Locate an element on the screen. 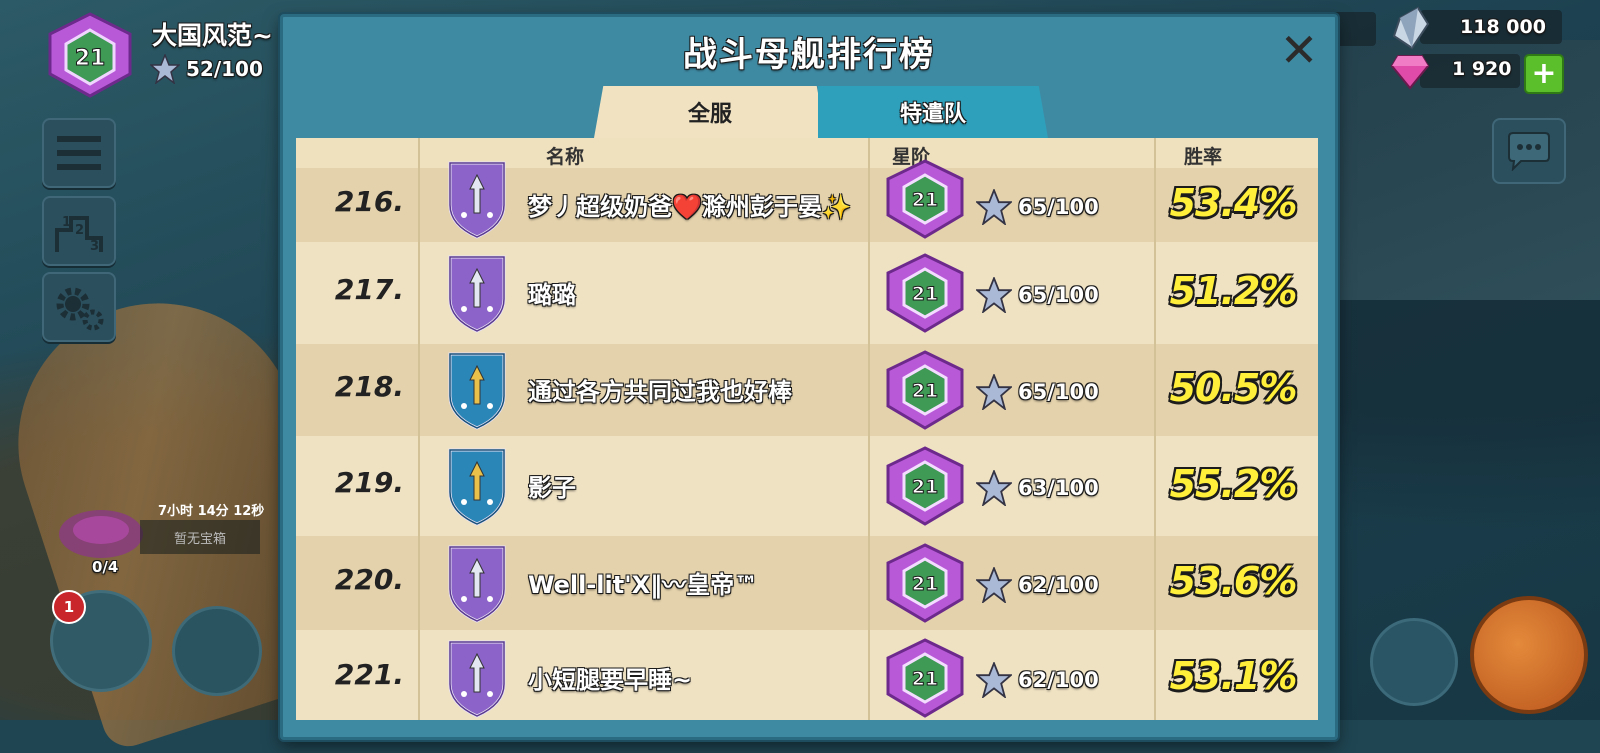  tab-taskforce: 特遣队 is located at coordinates (933, 112).